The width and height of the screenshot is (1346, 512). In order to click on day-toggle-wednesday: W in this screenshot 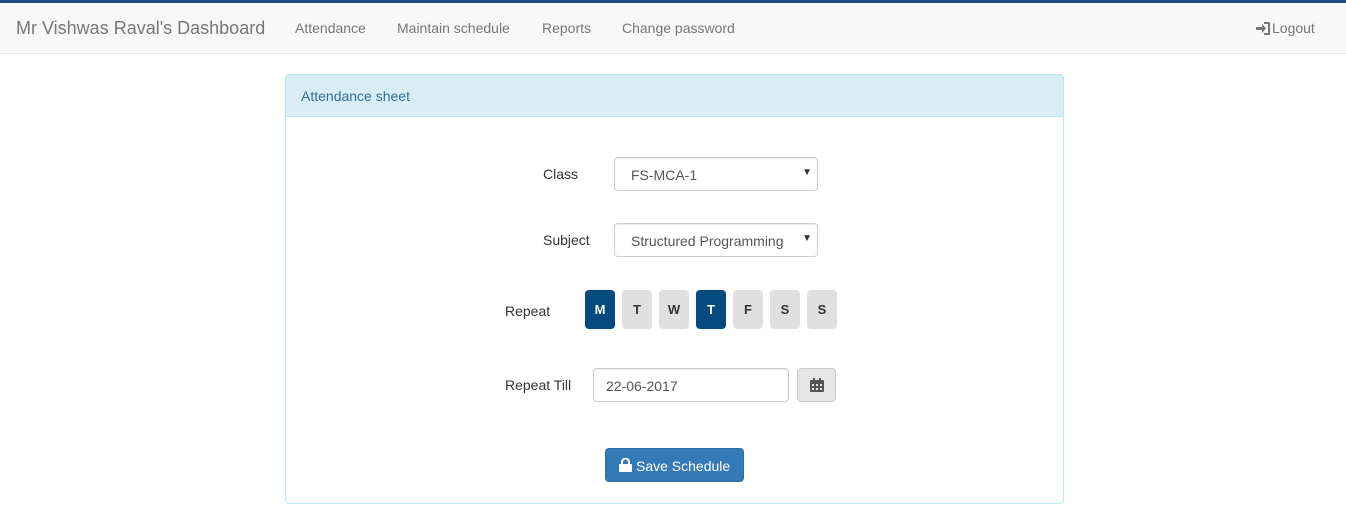, I will do `click(674, 309)`.